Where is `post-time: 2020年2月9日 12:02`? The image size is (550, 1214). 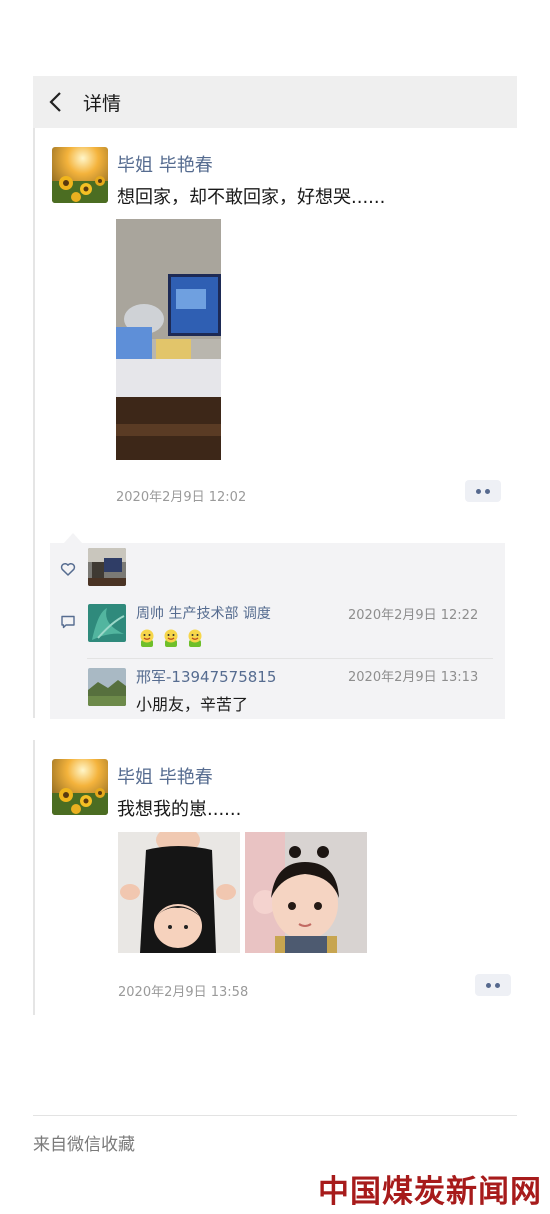
post-time: 2020年2月9日 12:02 is located at coordinates (181, 497).